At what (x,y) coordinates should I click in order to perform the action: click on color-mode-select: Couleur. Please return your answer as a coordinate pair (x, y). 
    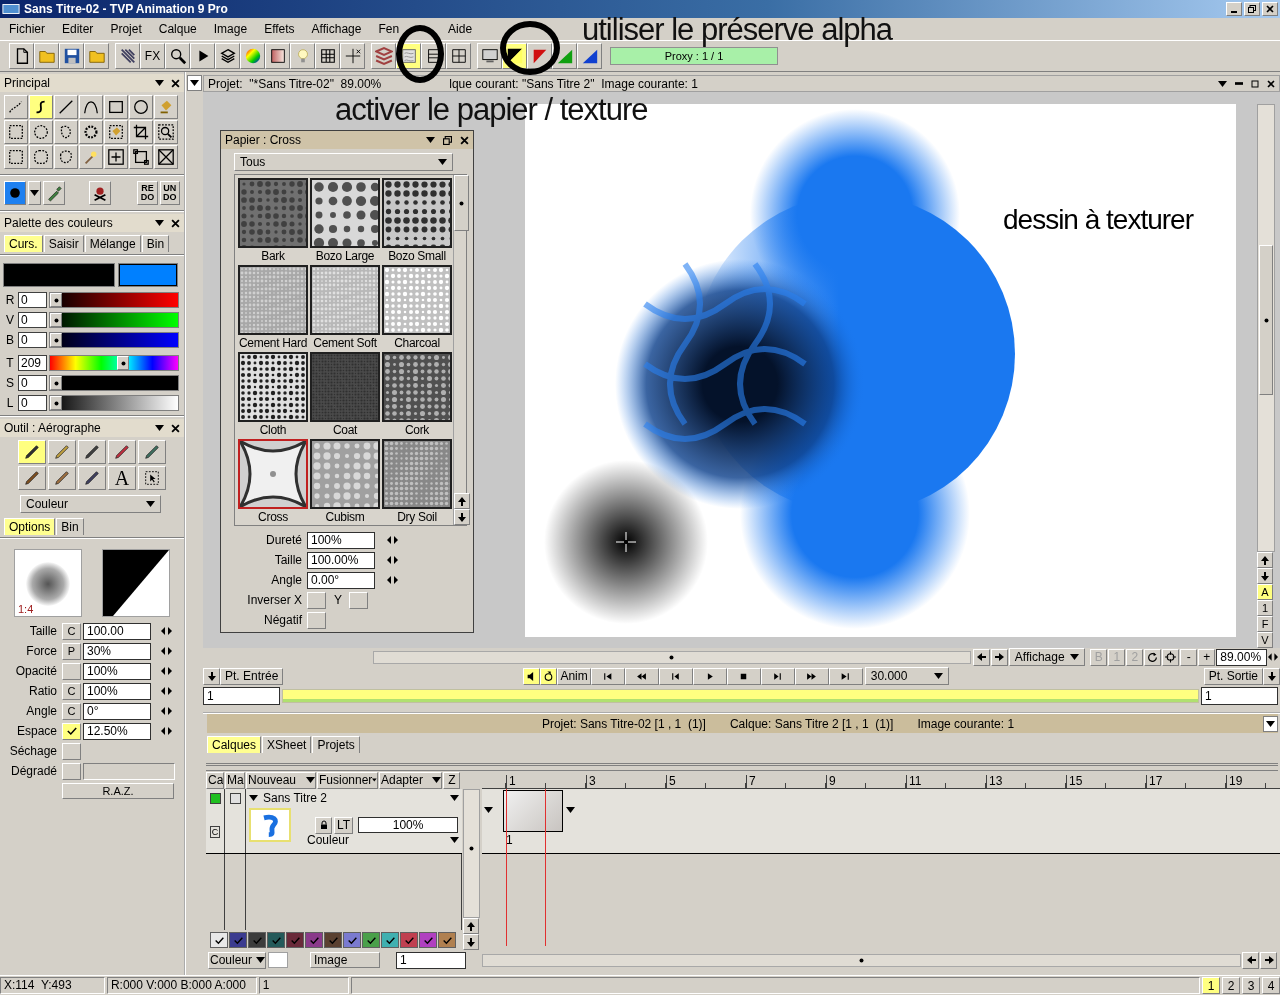
    Looking at the image, I should click on (237, 960).